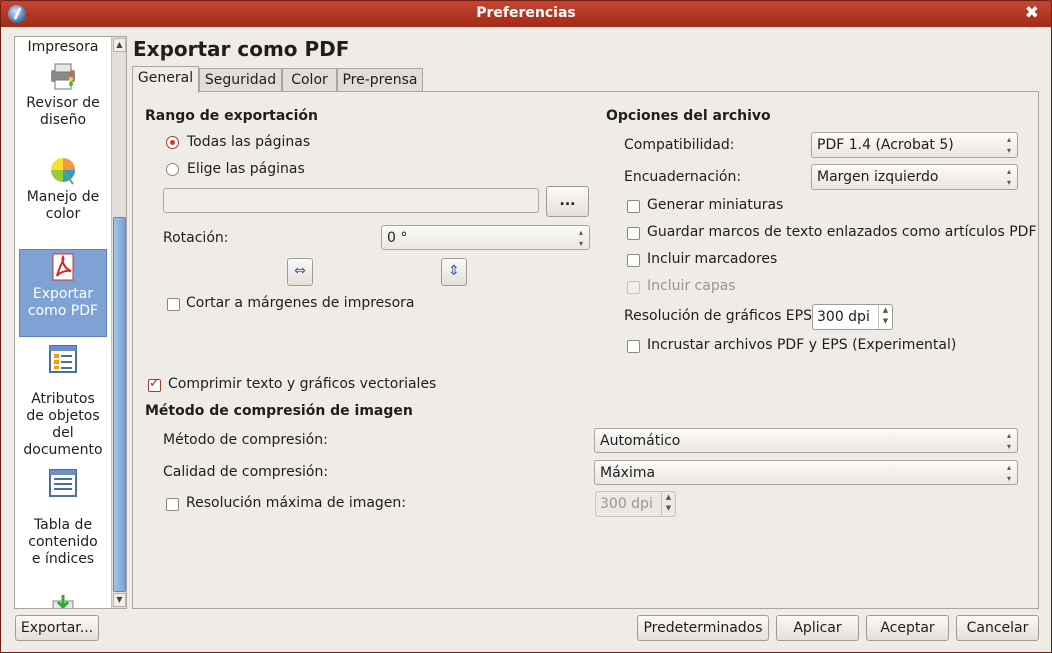 This screenshot has height=653, width=1052. Describe the element at coordinates (485, 237) in the screenshot. I see `rotation-select: 0 ° ▴ ▾` at that location.